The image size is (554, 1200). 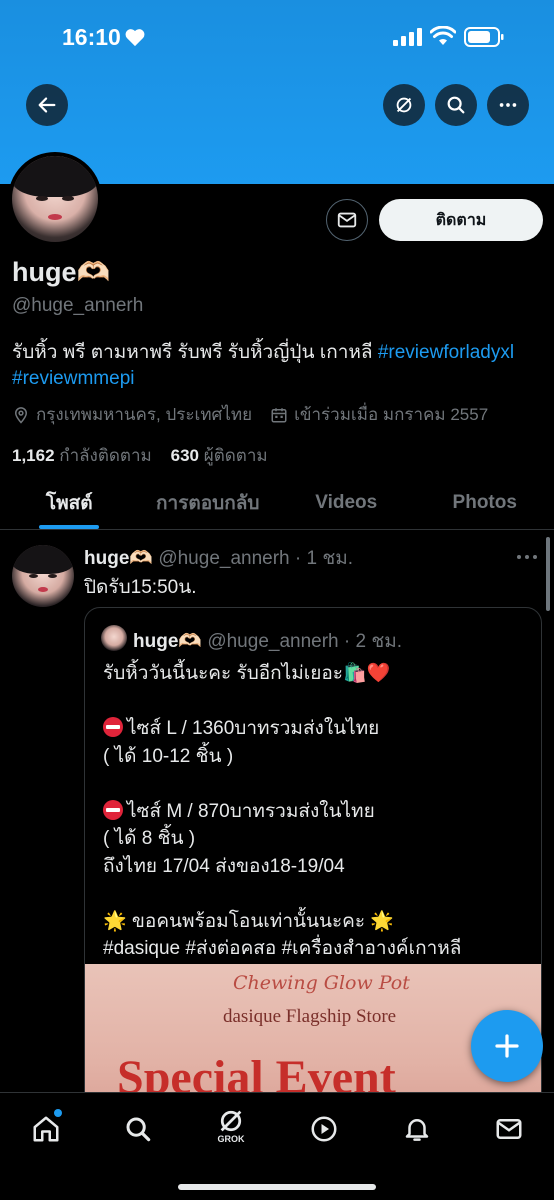 I want to click on active-tab-indicator, so click(x=69, y=527).